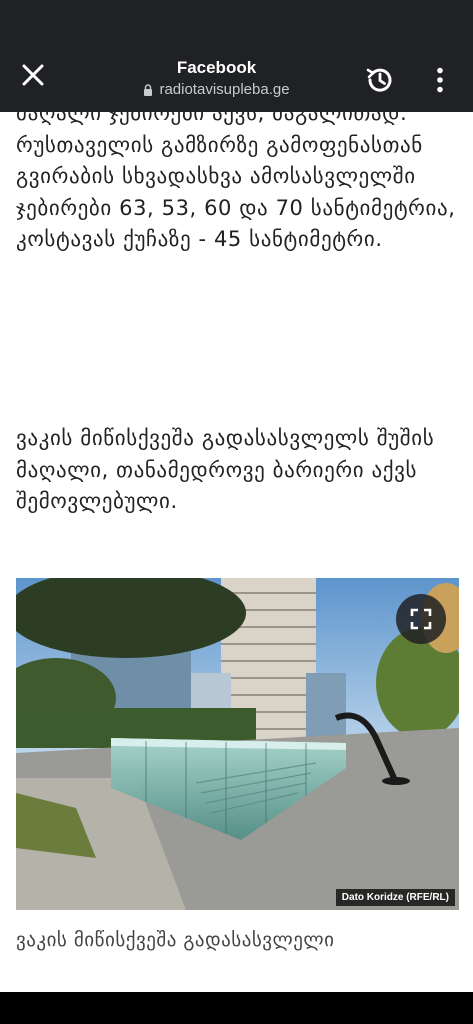 This screenshot has height=1024, width=473. What do you see at coordinates (236, 20) in the screenshot?
I see `status-bar` at bounding box center [236, 20].